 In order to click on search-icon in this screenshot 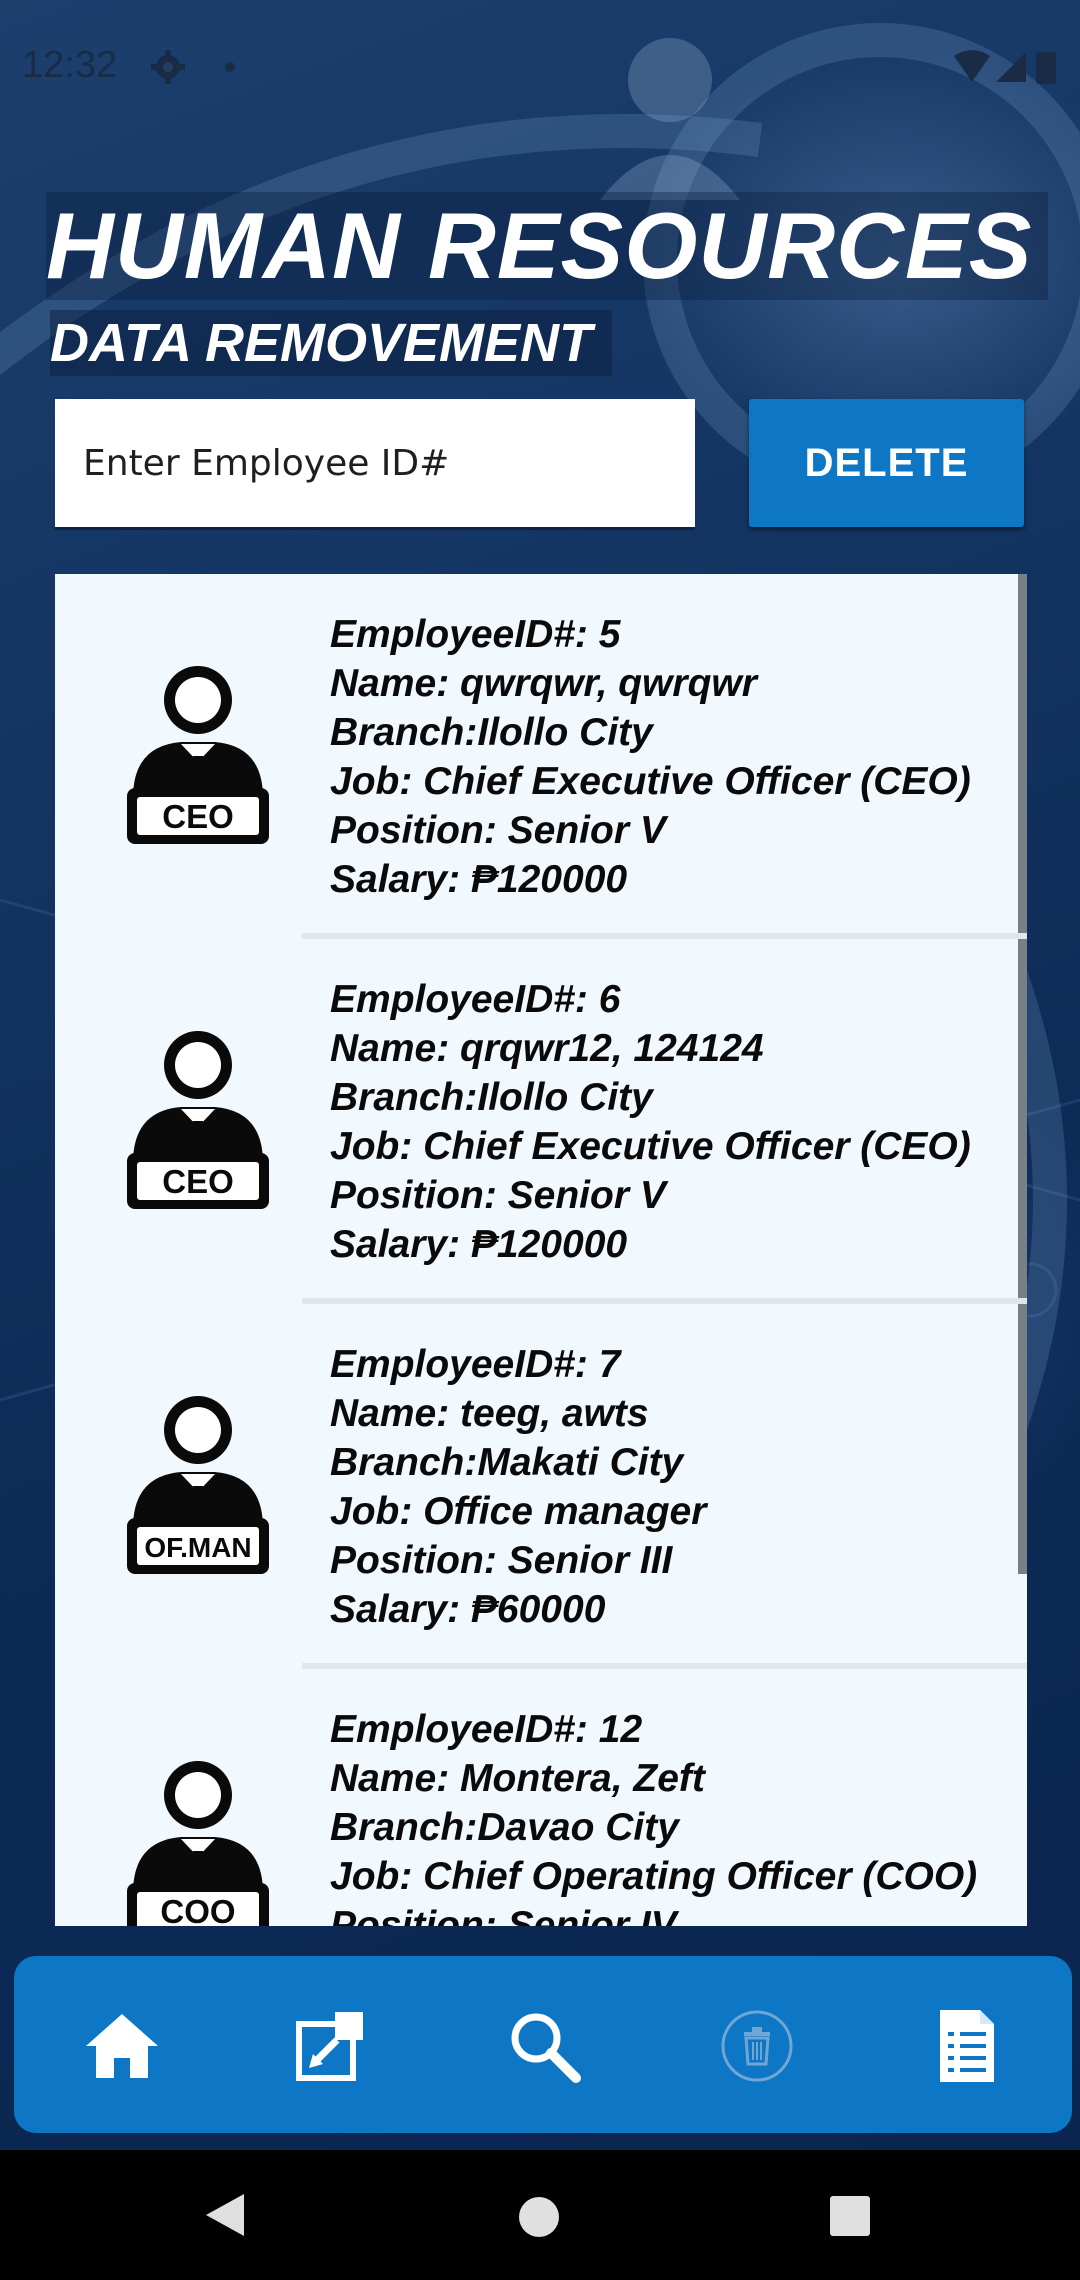, I will do `click(544, 2046)`.